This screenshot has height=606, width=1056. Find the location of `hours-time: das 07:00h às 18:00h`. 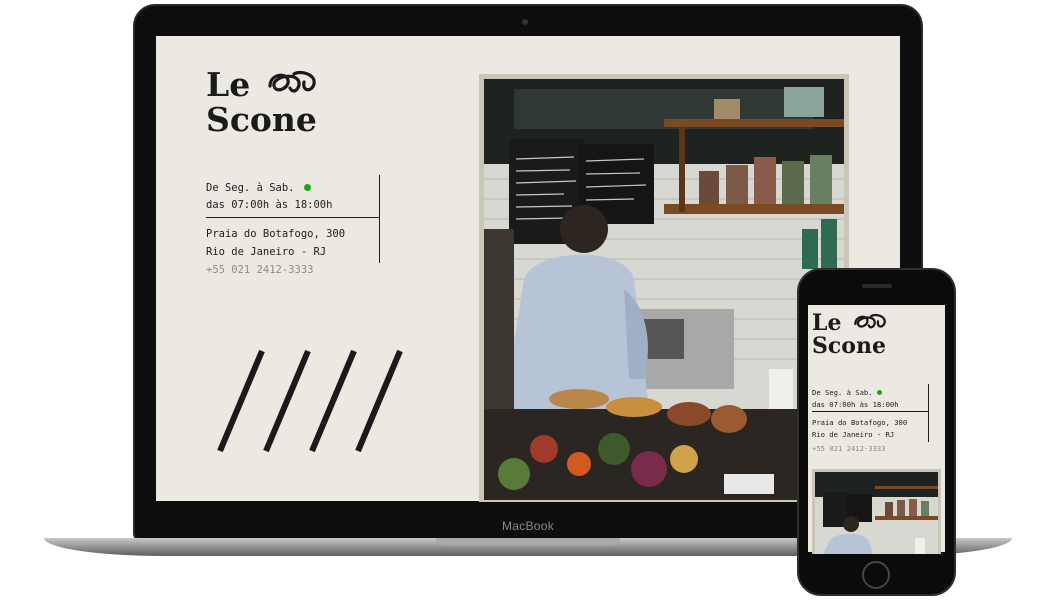

hours-time: das 07:00h às 18:00h is located at coordinates (269, 205).